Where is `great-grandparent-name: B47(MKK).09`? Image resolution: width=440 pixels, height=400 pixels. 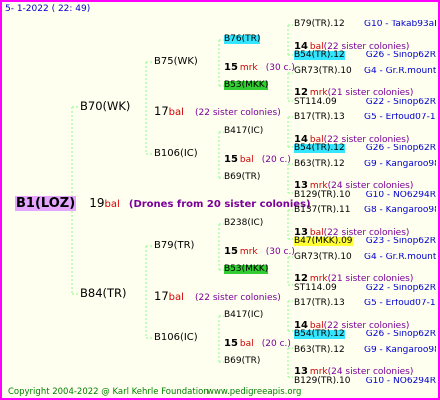
great-grandparent-name: B47(MKK).09 is located at coordinates (323, 241).